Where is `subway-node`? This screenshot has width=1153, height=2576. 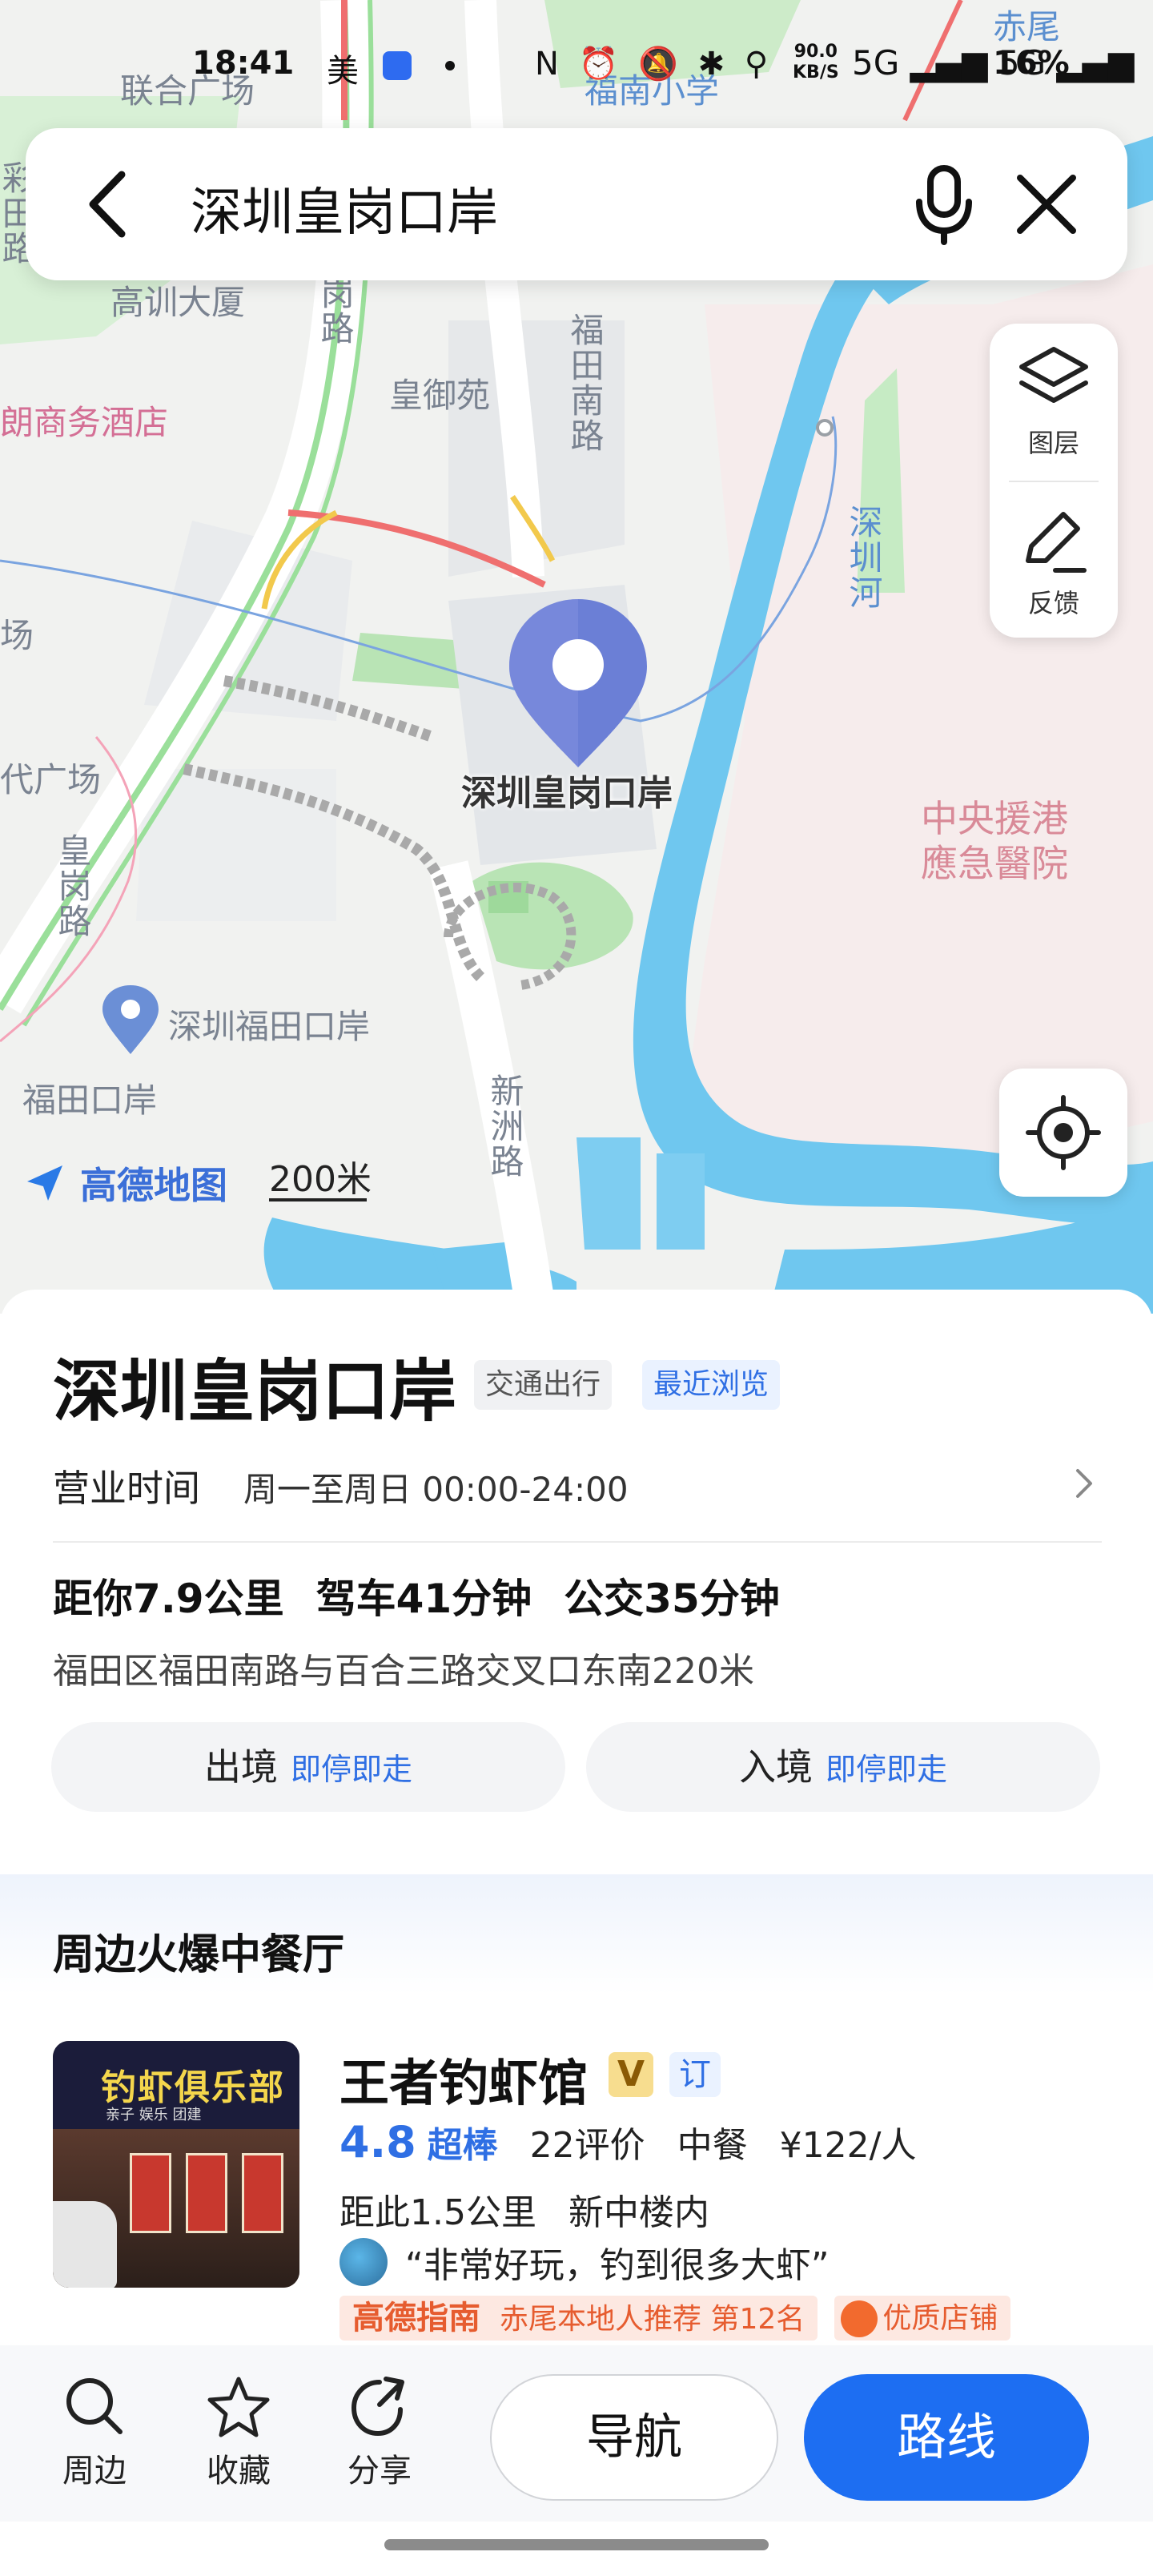
subway-node is located at coordinates (825, 428).